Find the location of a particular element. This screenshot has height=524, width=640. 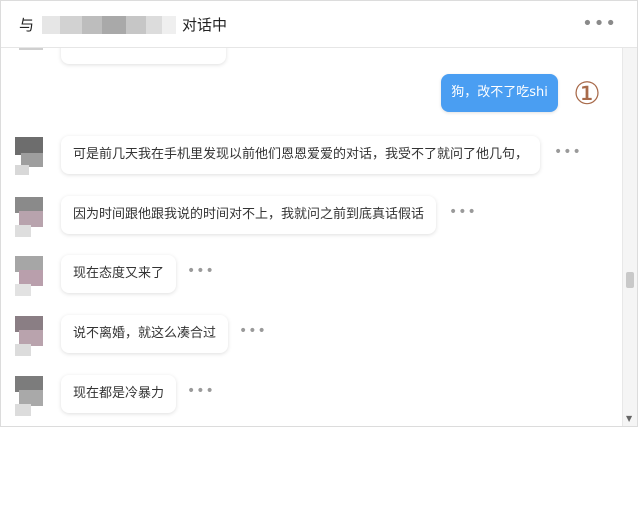

title-prefix: 与 is located at coordinates (27, 25).